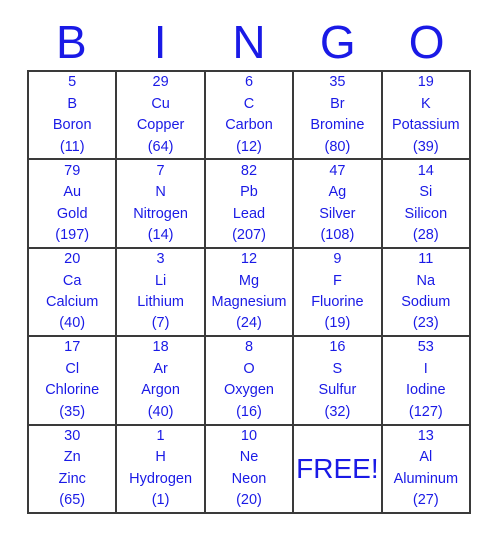 The width and height of the screenshot is (500, 544). Describe the element at coordinates (425, 146) in the screenshot. I see `cell-atomic-mass: (39)` at that location.